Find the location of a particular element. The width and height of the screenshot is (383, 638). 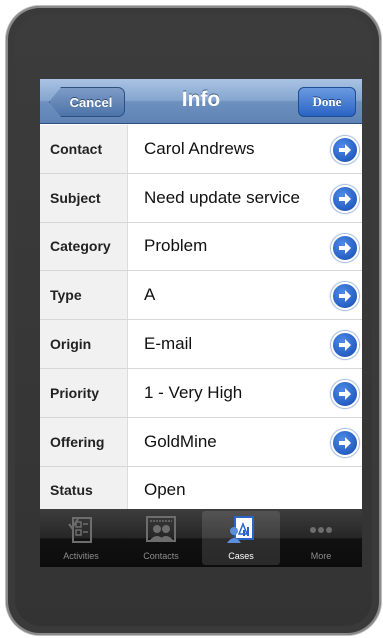

field-value: GoldMine is located at coordinates (180, 441).